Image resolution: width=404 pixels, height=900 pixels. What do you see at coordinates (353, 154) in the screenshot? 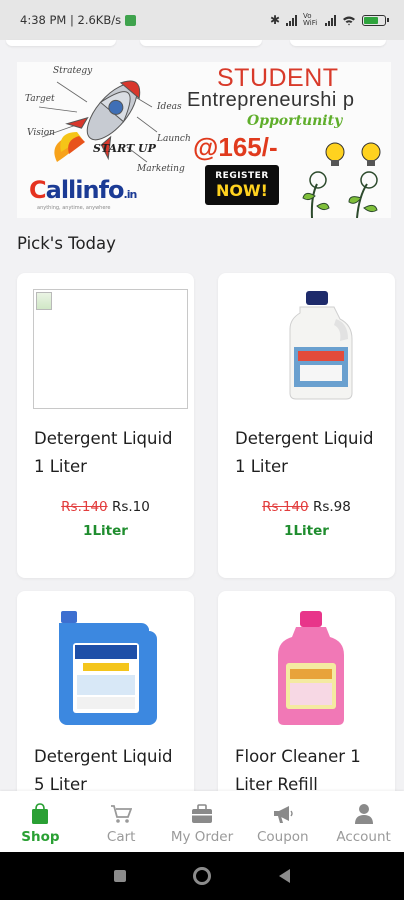
I see `lightbulb-icon` at bounding box center [353, 154].